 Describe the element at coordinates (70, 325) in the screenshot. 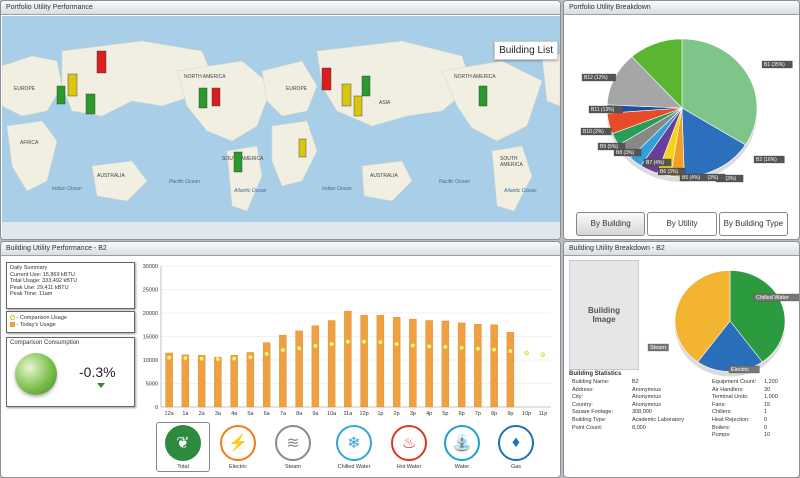

I see `legend-item: - Today's Usage` at that location.